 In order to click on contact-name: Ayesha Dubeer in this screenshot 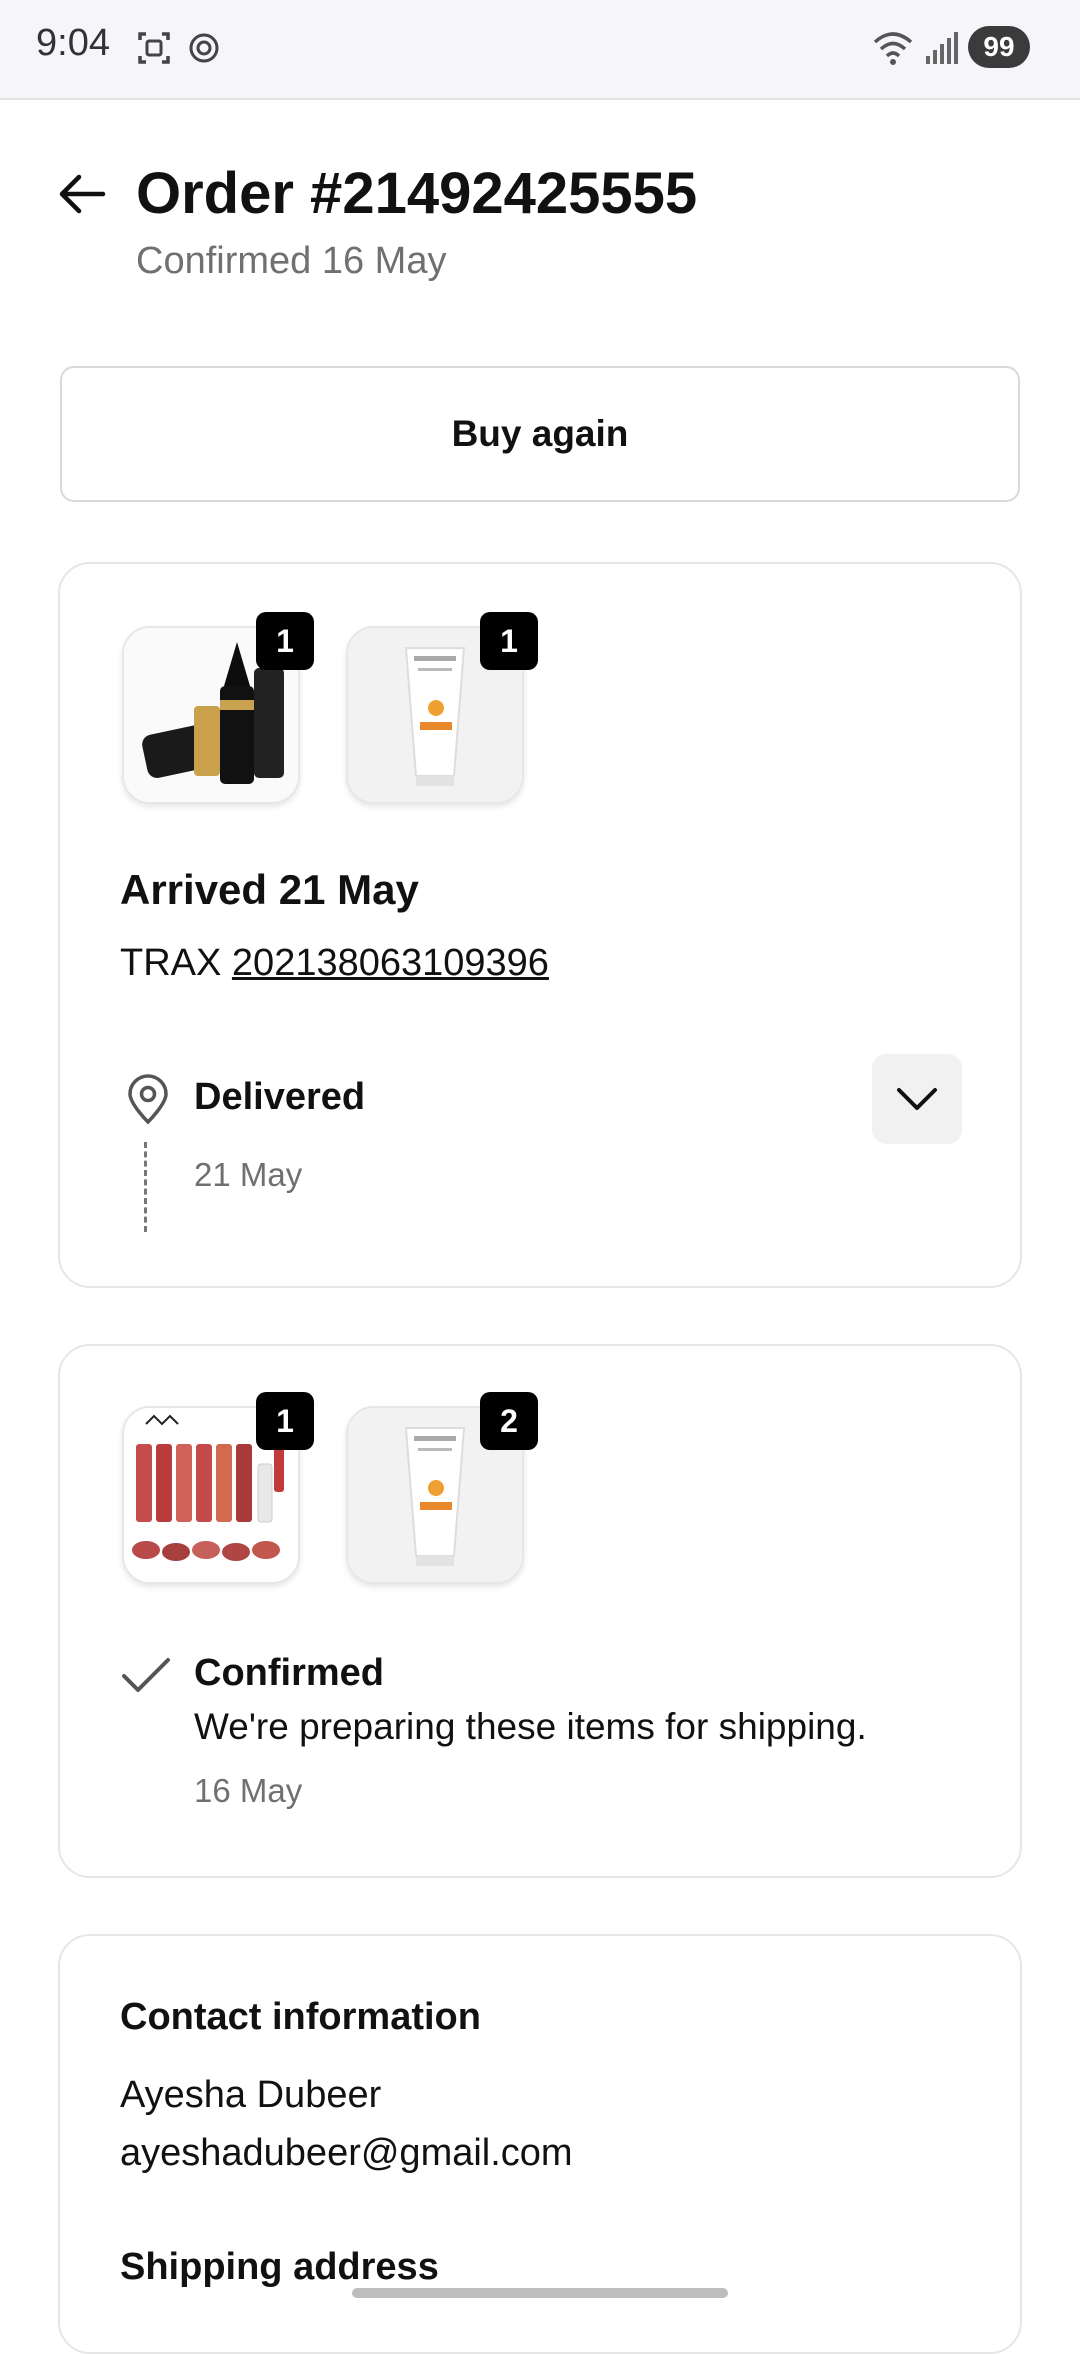, I will do `click(251, 2095)`.